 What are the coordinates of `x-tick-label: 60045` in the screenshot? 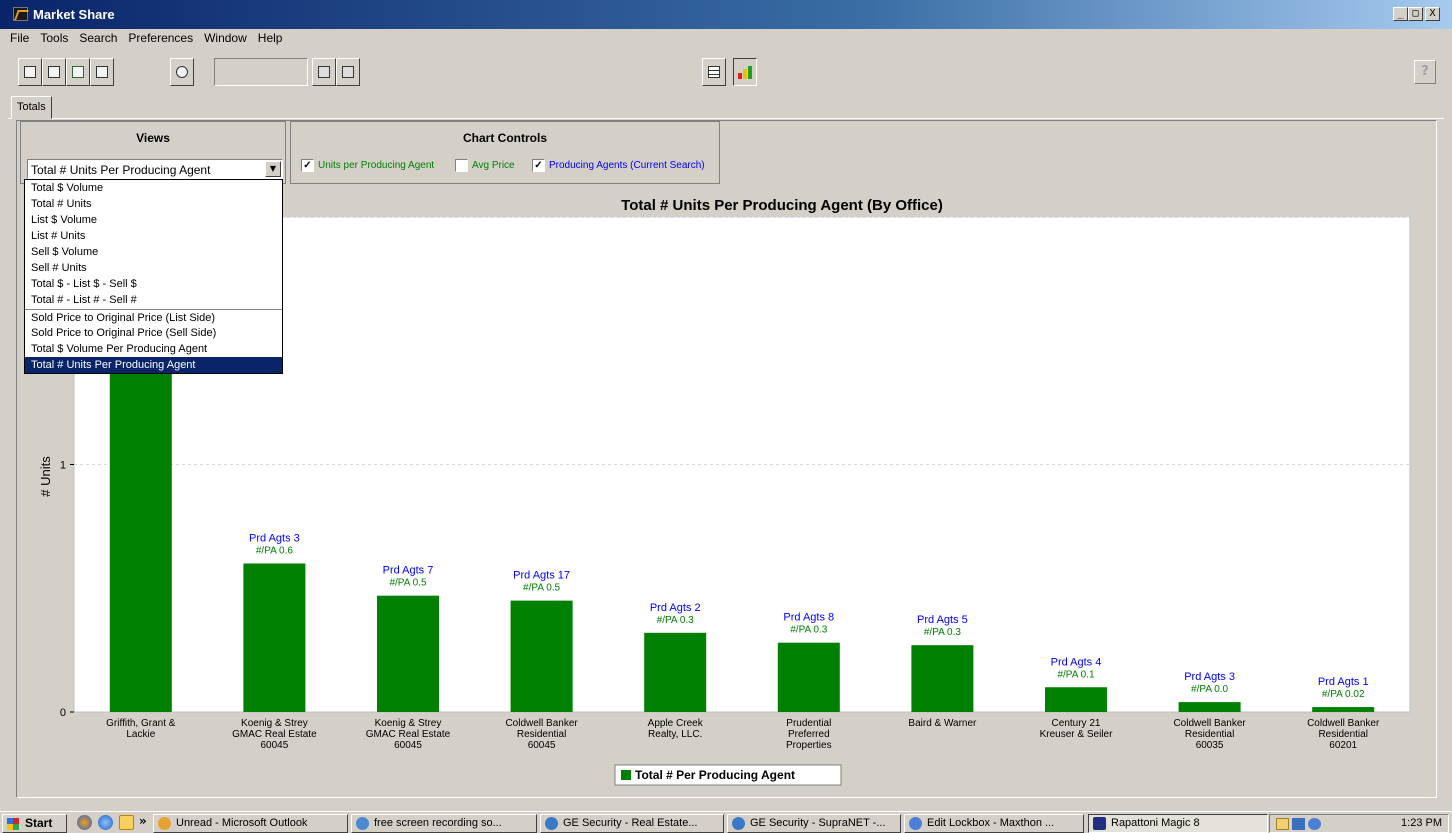 It's located at (542, 745).